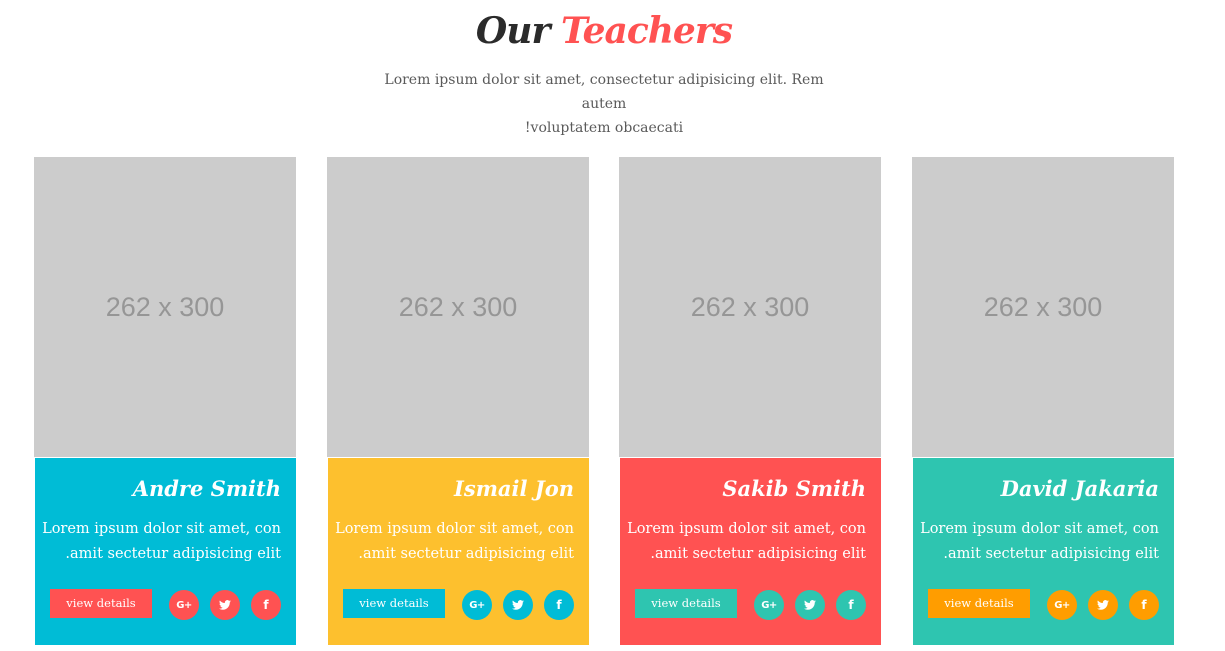 The width and height of the screenshot is (1225, 651). What do you see at coordinates (514, 488) in the screenshot?
I see `teacher-name: Ismail Jon` at bounding box center [514, 488].